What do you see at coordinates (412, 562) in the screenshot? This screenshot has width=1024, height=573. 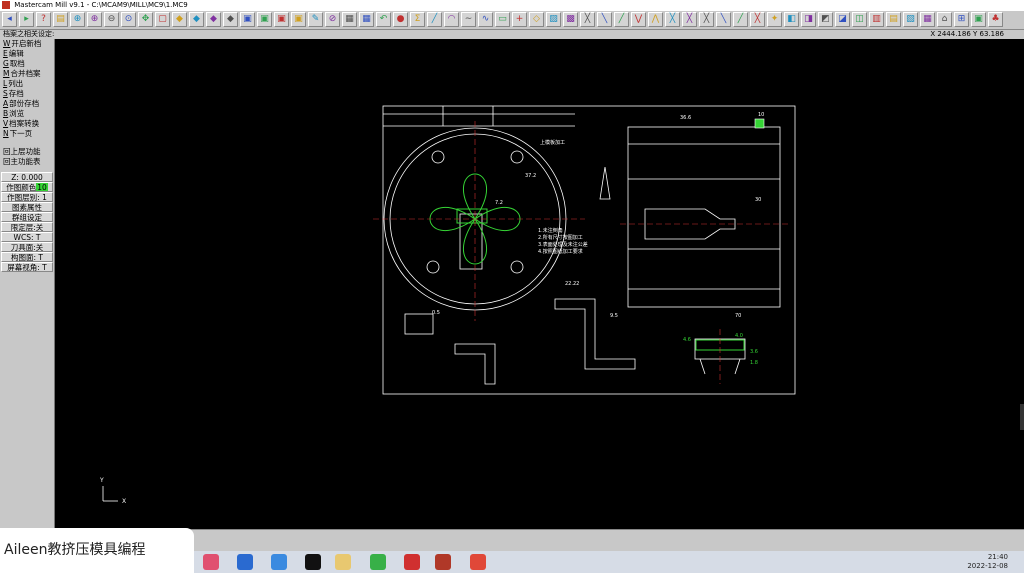 I see `acrobat-taskbar-icon` at bounding box center [412, 562].